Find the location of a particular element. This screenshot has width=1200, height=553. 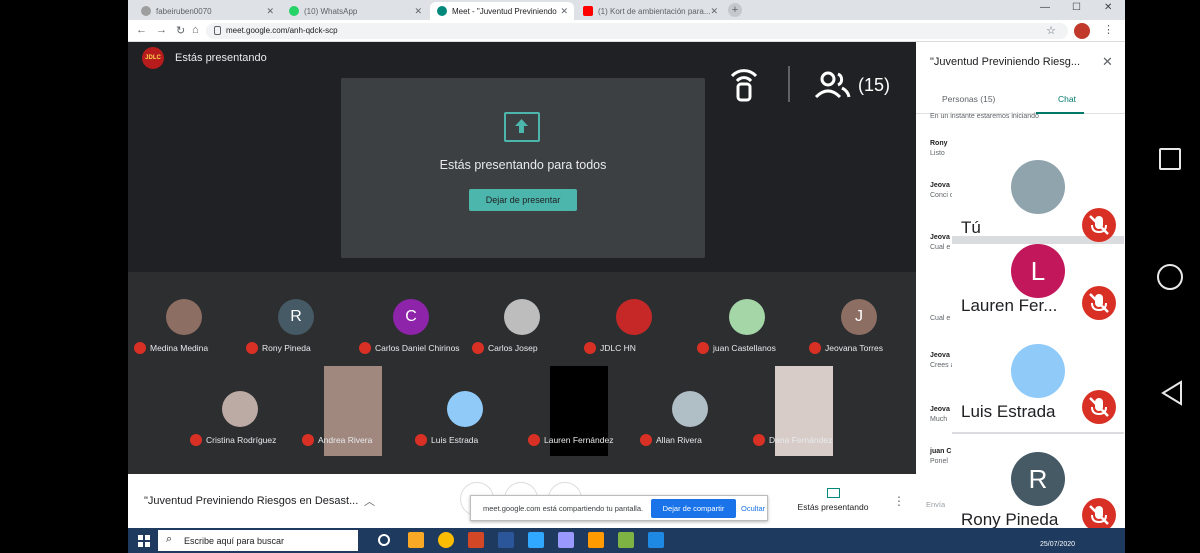

tab-label: (10) WhatsApp is located at coordinates (331, 11).